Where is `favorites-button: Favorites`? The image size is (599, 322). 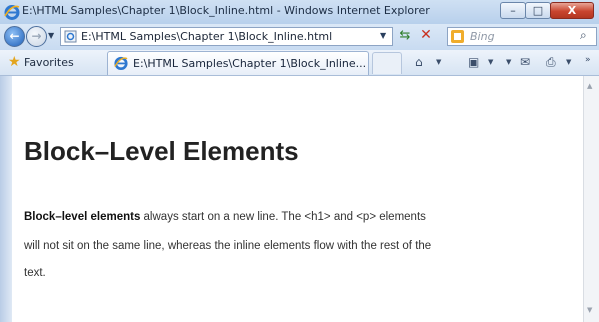
favorites-button: Favorites is located at coordinates (49, 62).